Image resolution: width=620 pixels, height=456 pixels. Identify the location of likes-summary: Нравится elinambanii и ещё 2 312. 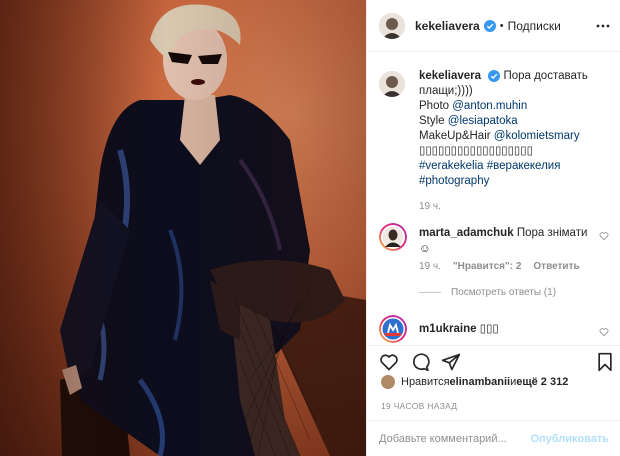
(474, 382).